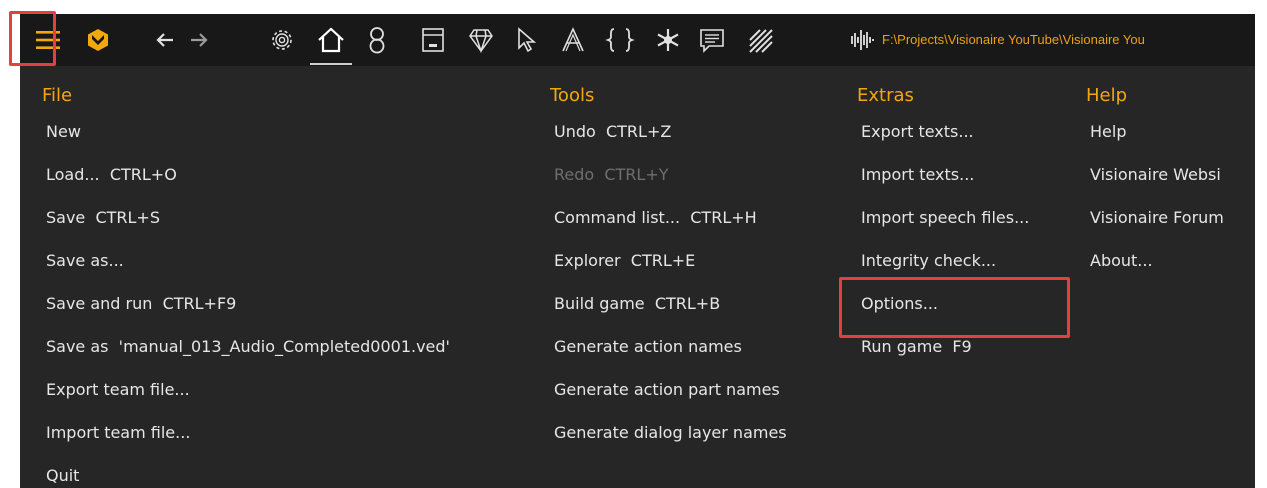  What do you see at coordinates (1154, 217) in the screenshot?
I see `menu-item-visionaire-forum: Visionaire Forum` at bounding box center [1154, 217].